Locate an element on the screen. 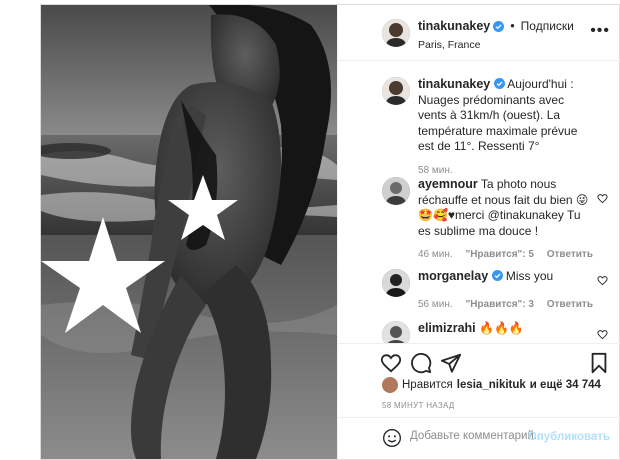 The width and height of the screenshot is (620, 460). following-button: Подписки is located at coordinates (547, 26).